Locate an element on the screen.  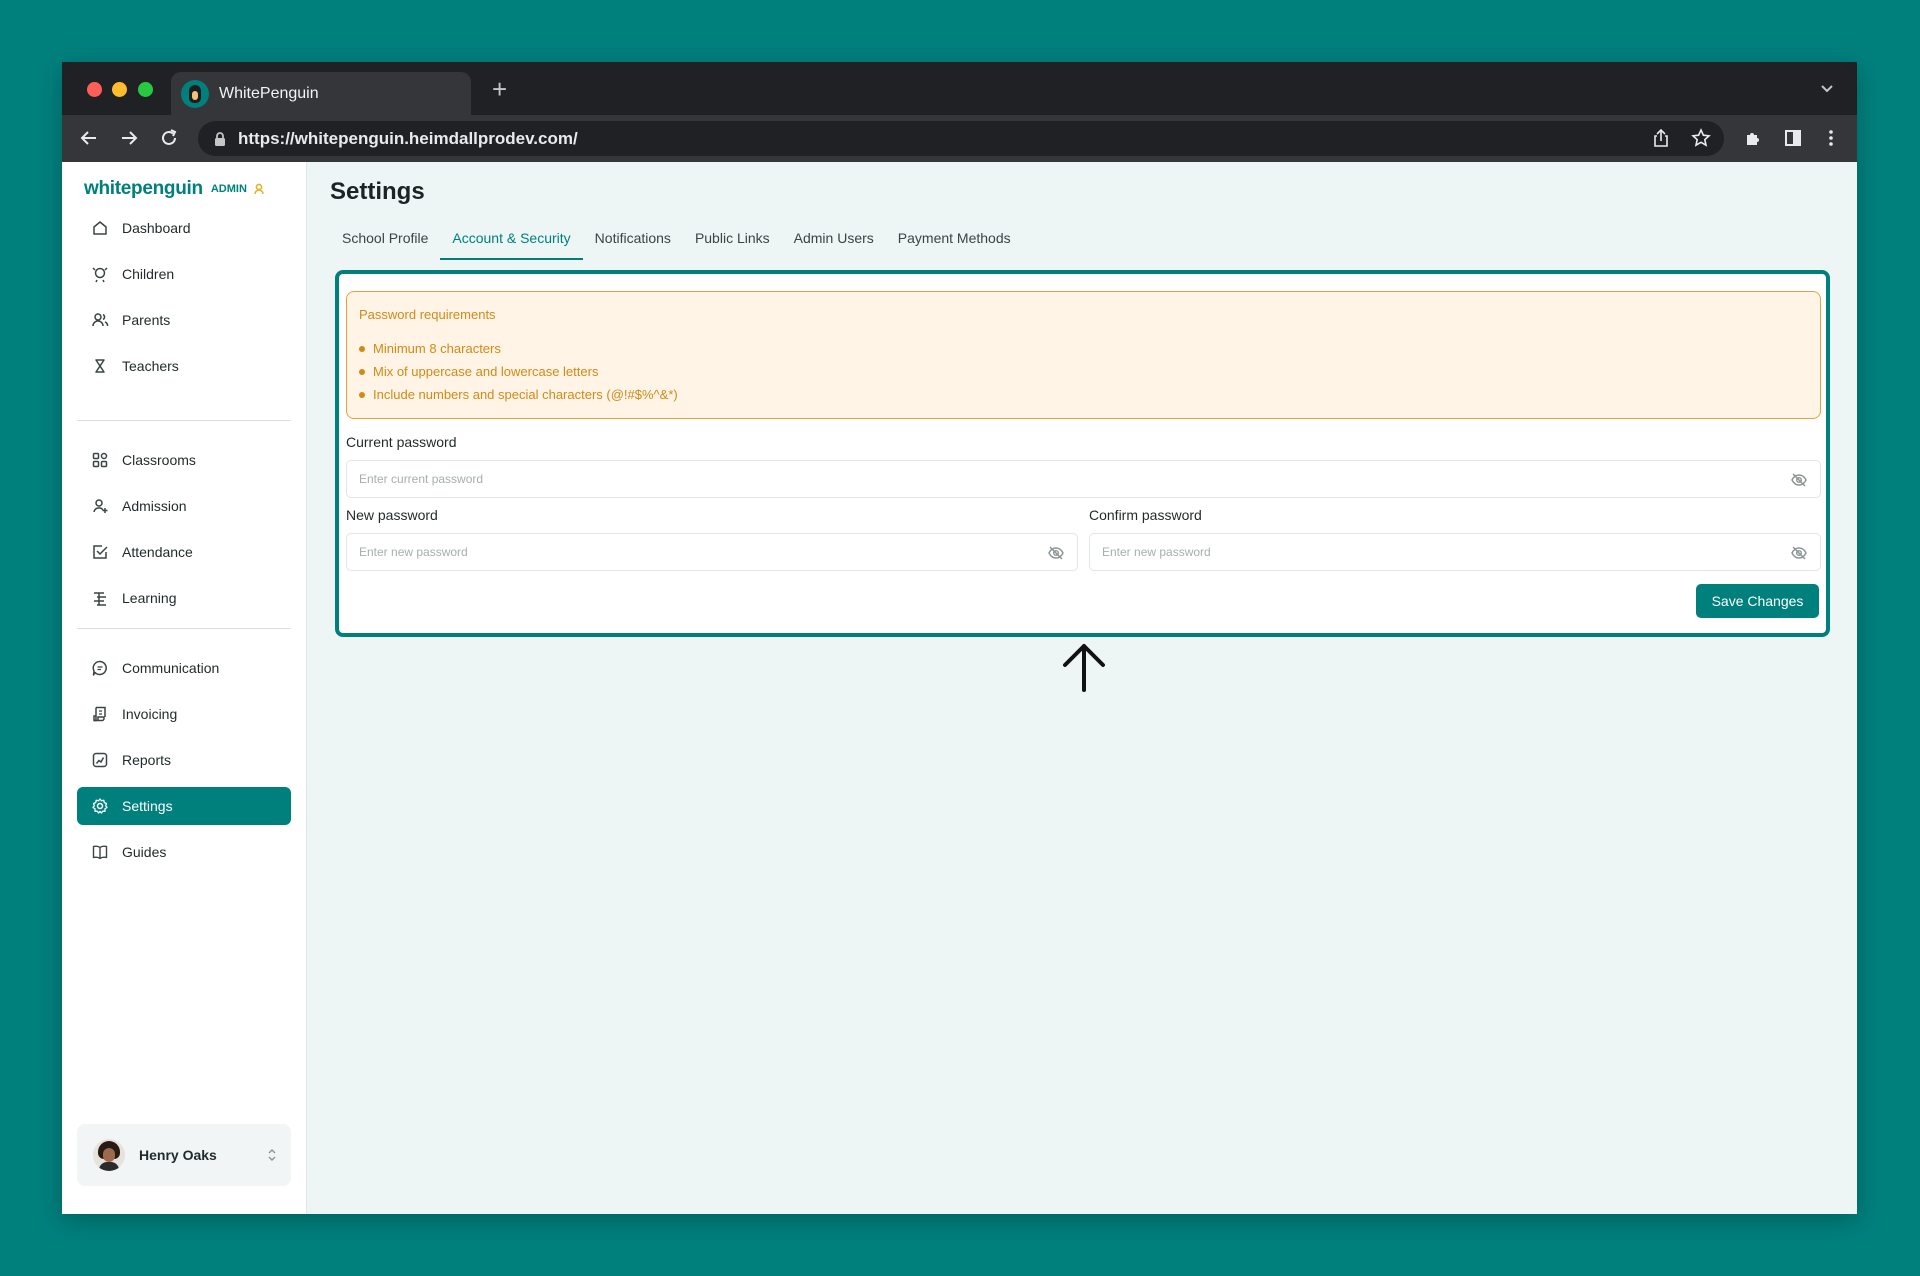
avatar is located at coordinates (109, 1155).